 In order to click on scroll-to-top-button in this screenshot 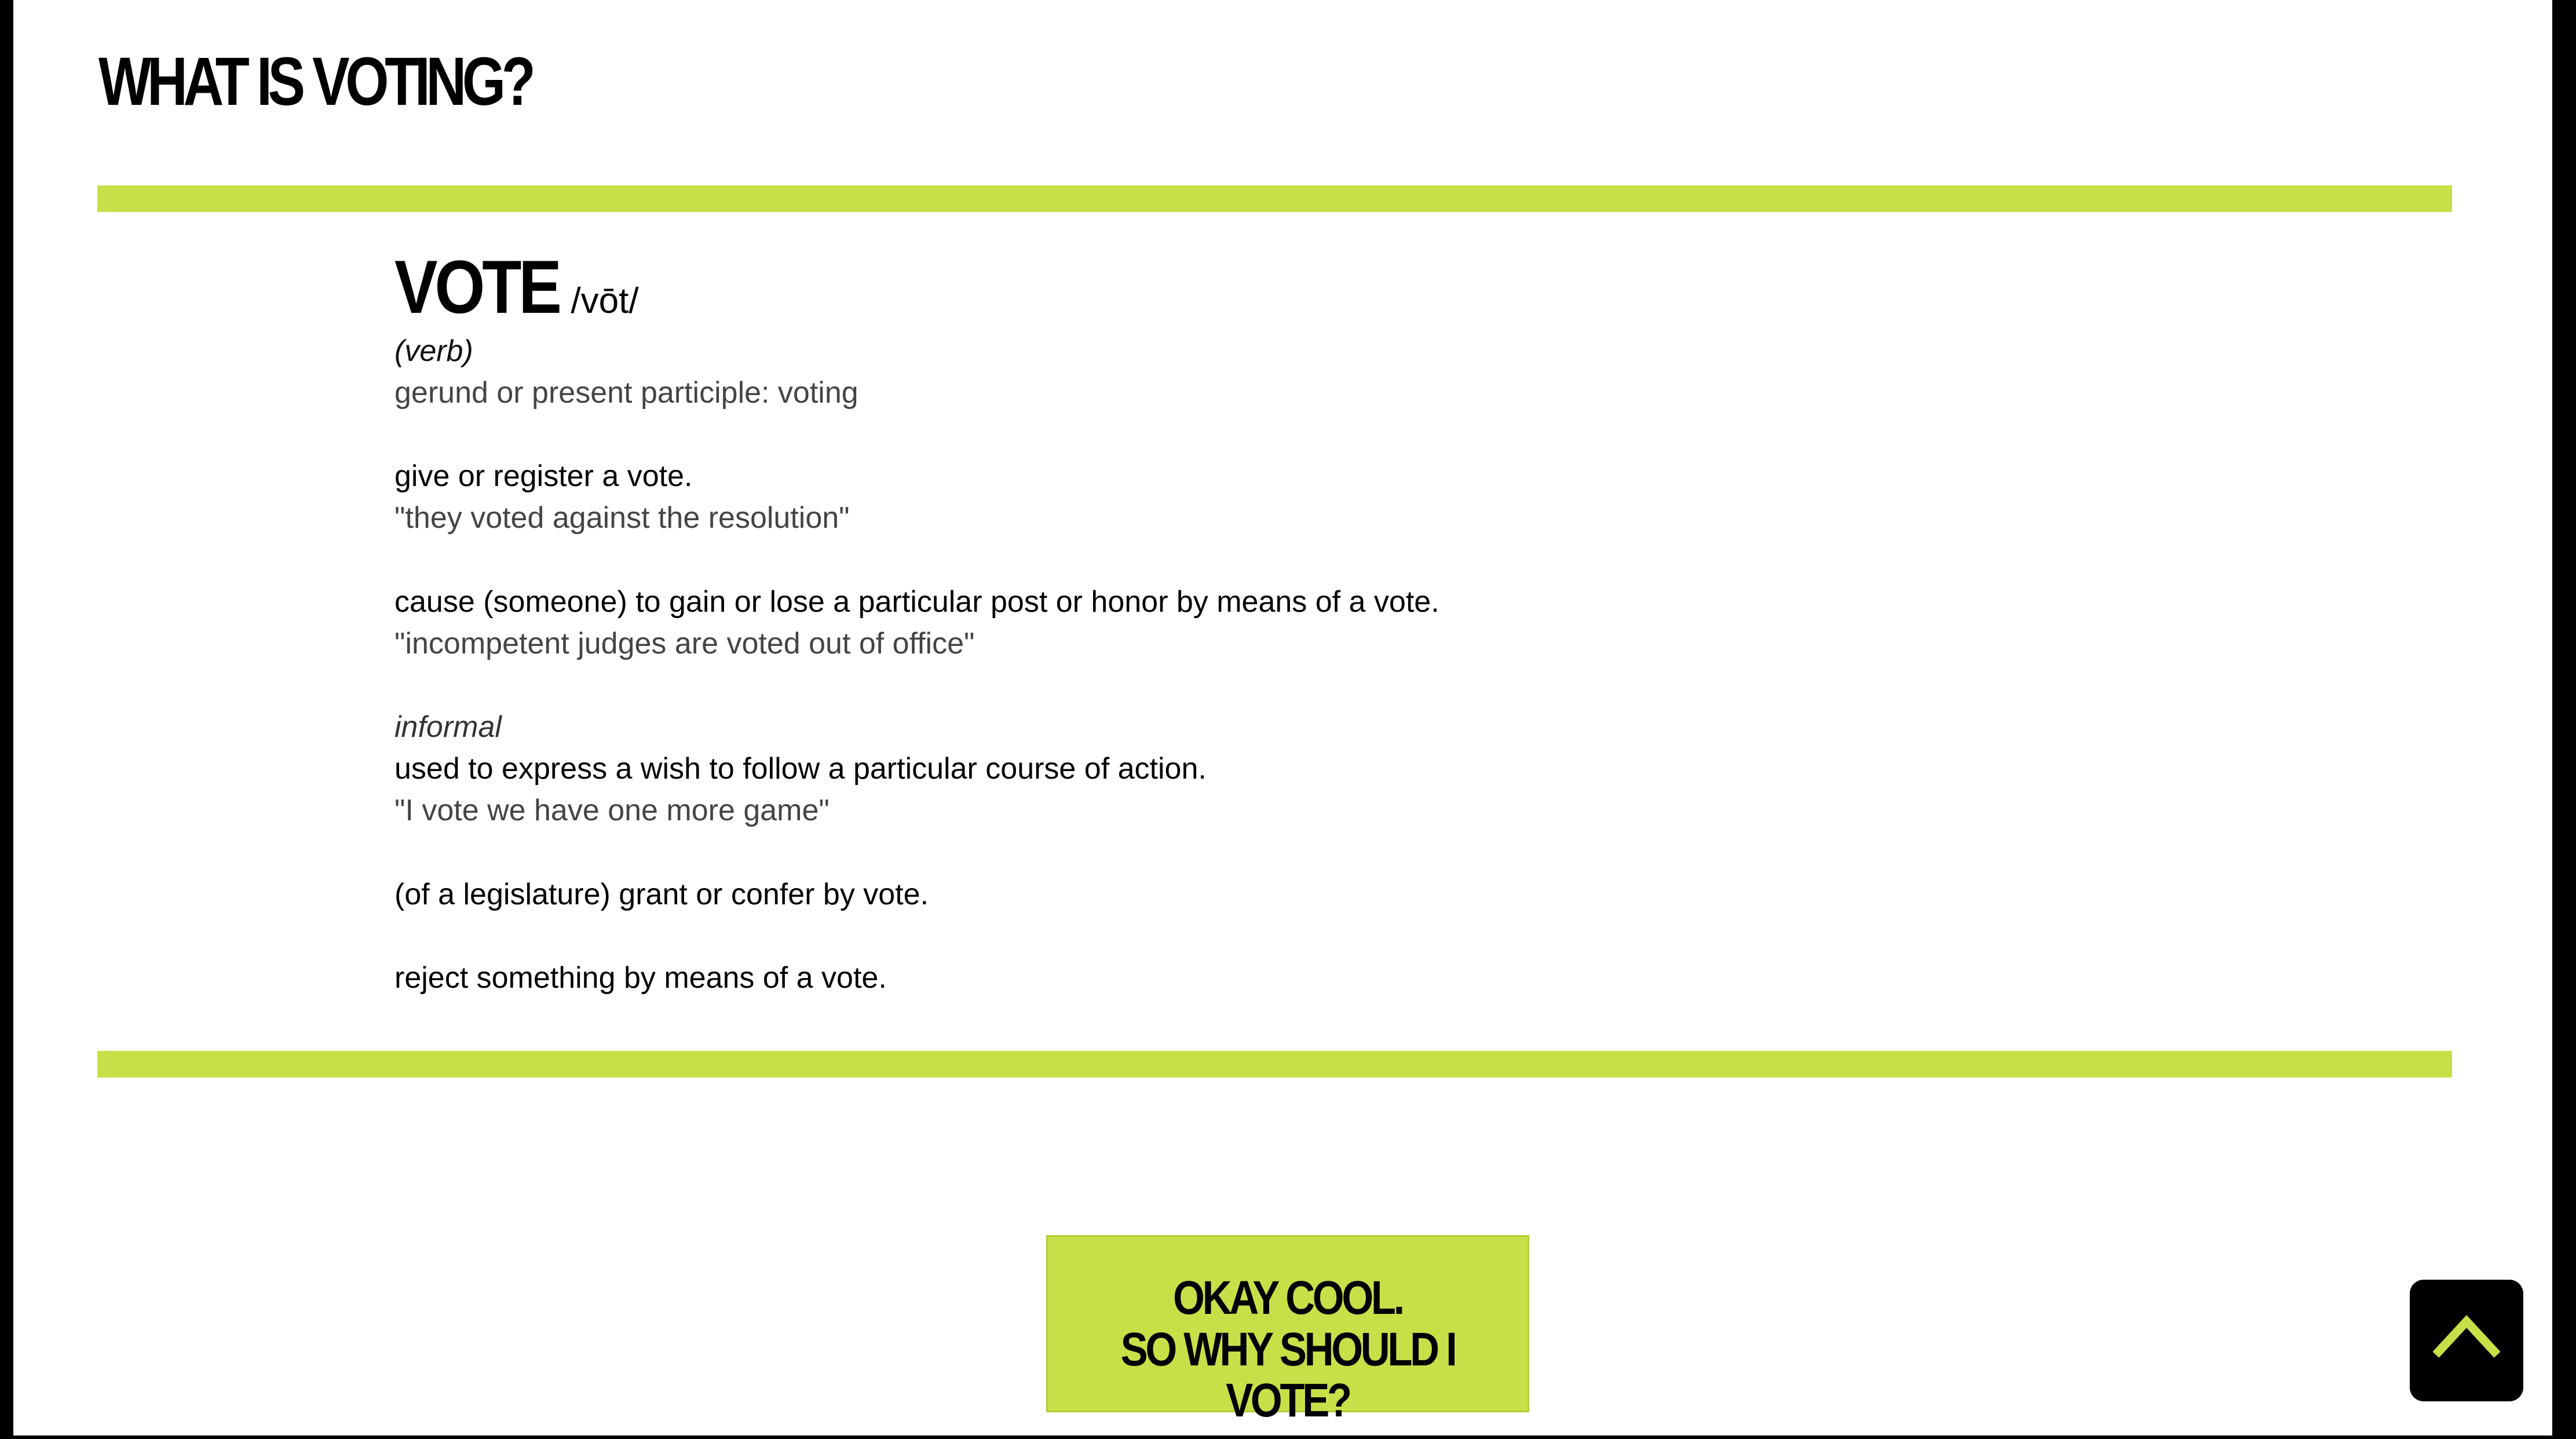, I will do `click(2466, 1341)`.